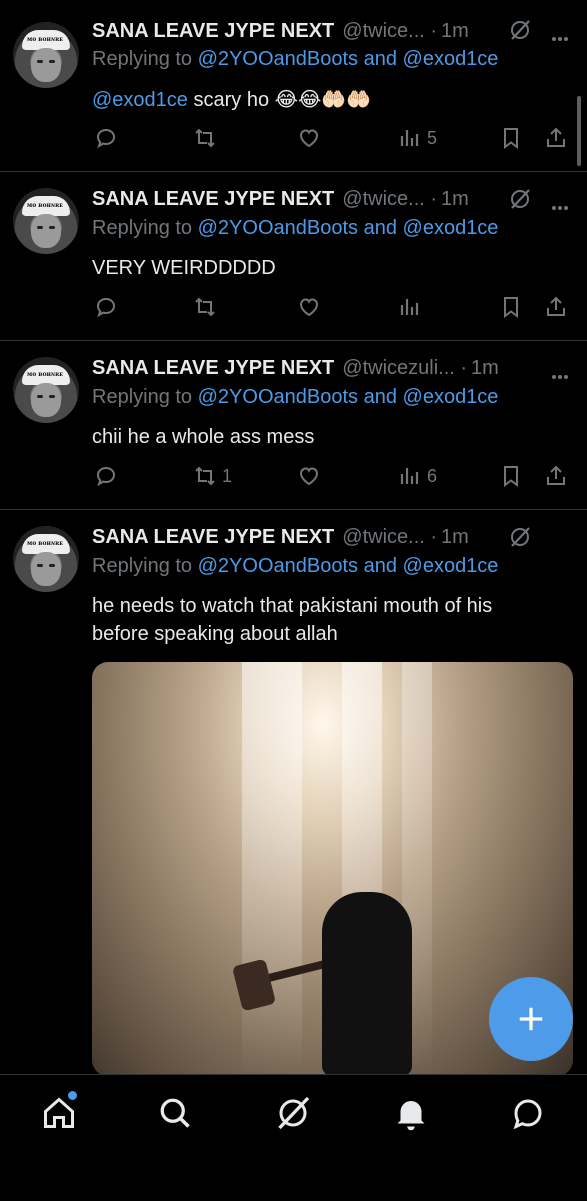 This screenshot has width=587, height=1201. What do you see at coordinates (411, 1113) in the screenshot?
I see `notifications-icon` at bounding box center [411, 1113].